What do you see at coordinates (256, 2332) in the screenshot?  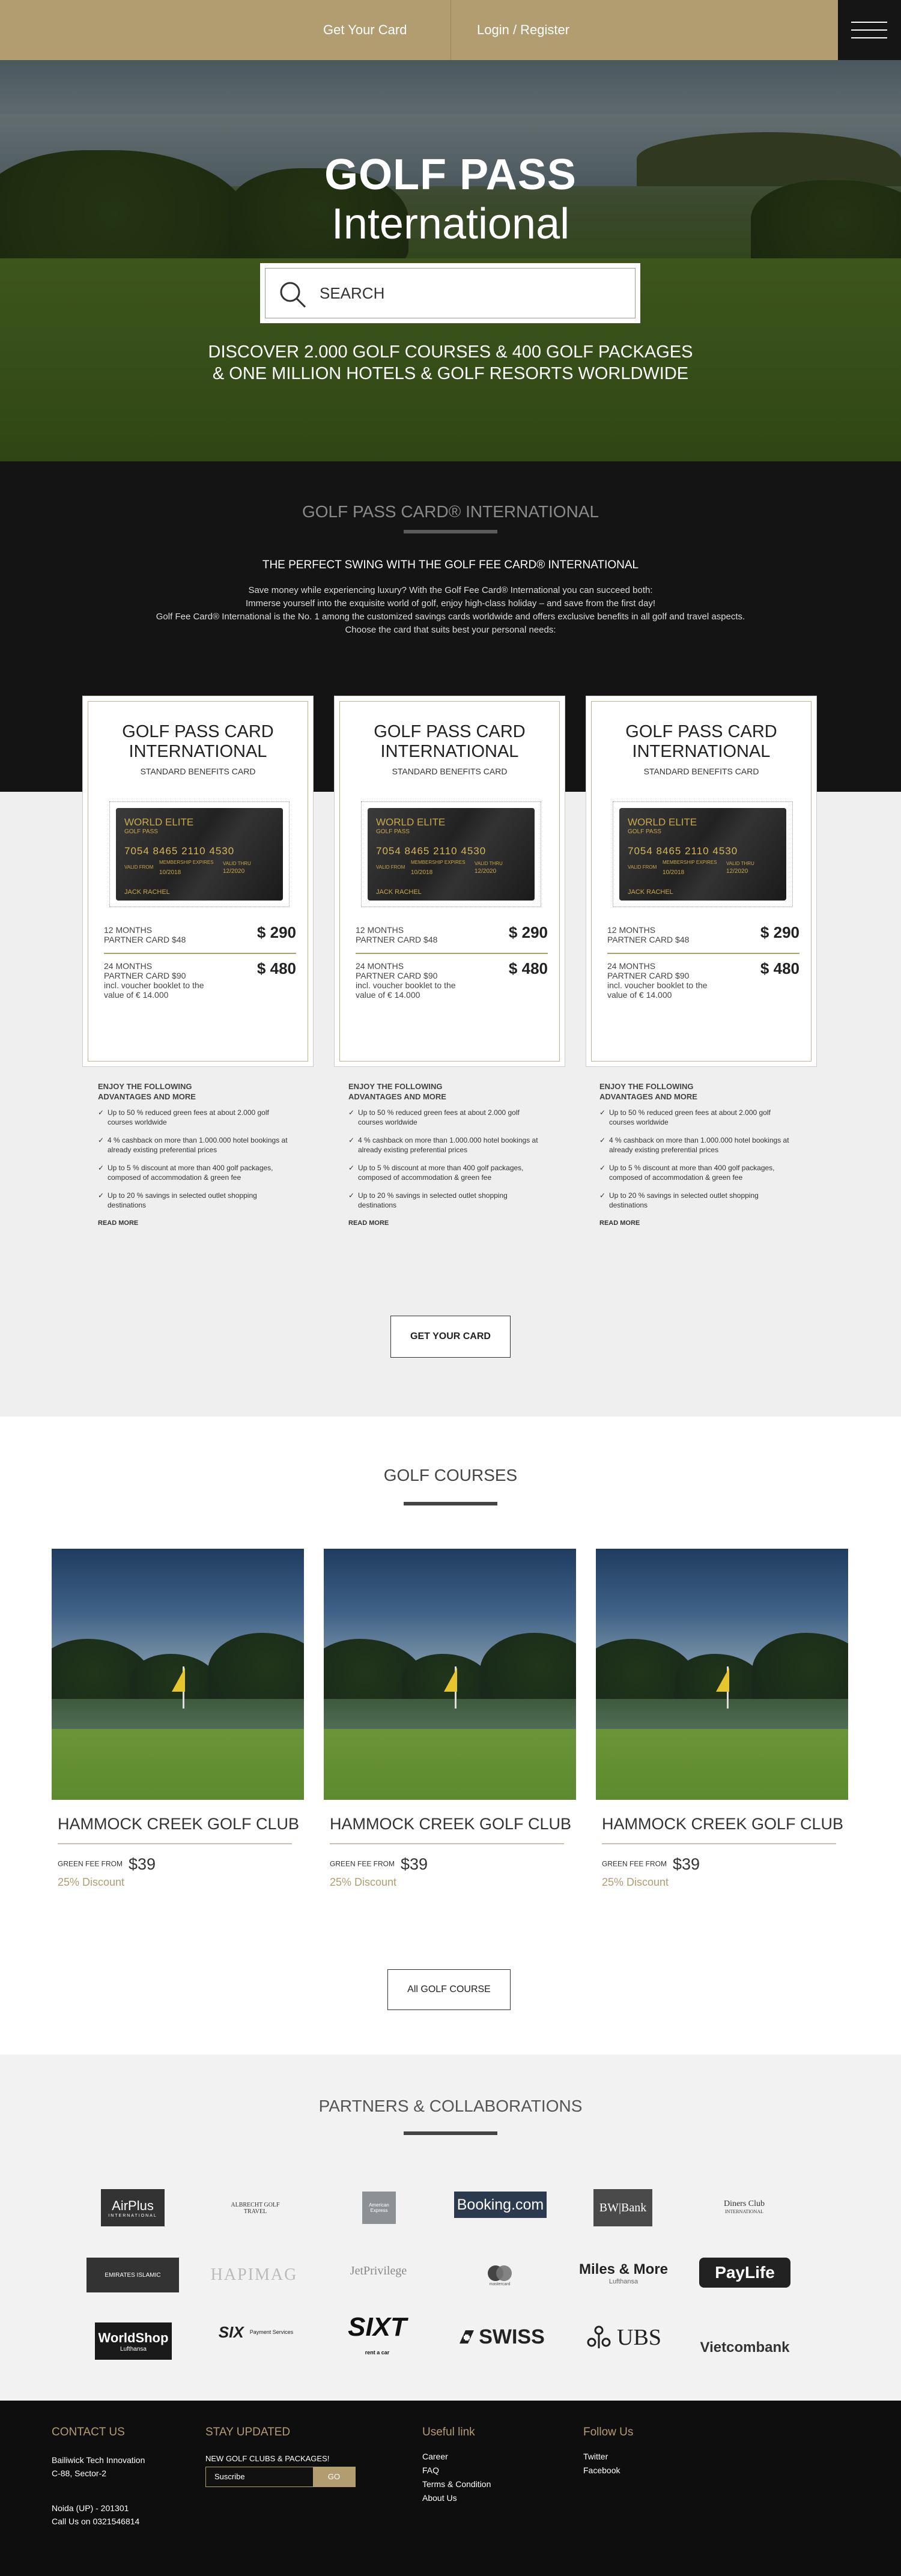 I see `six-payment-logo: SIX Payment Services` at bounding box center [256, 2332].